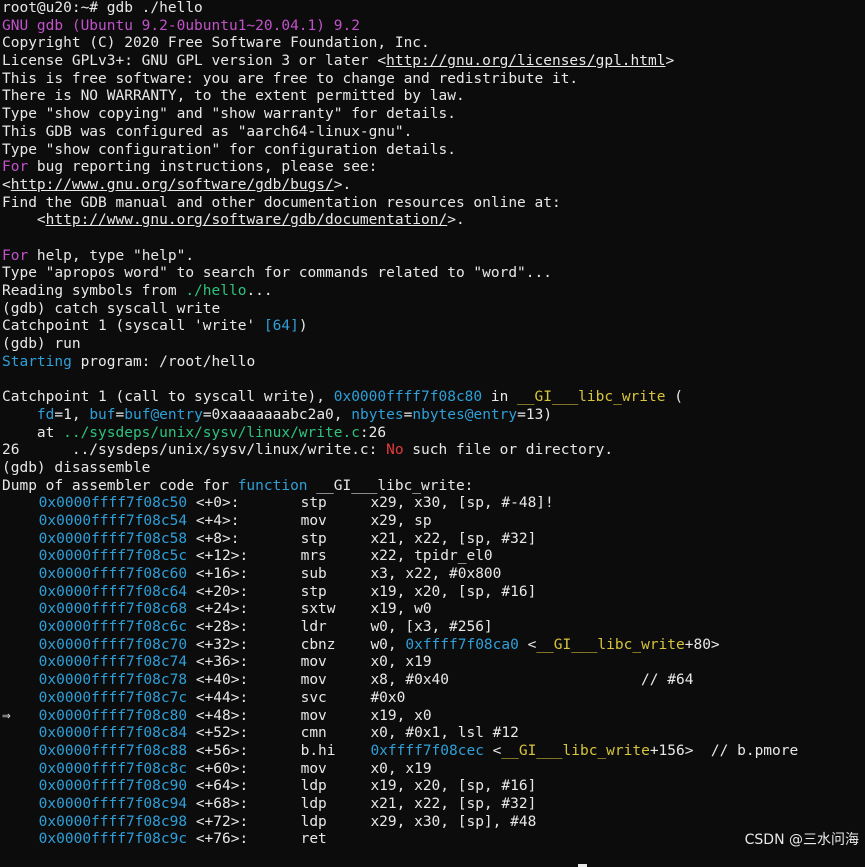  I want to click on asm-address: 0x0000ffff7f08c9c, so click(113, 839).